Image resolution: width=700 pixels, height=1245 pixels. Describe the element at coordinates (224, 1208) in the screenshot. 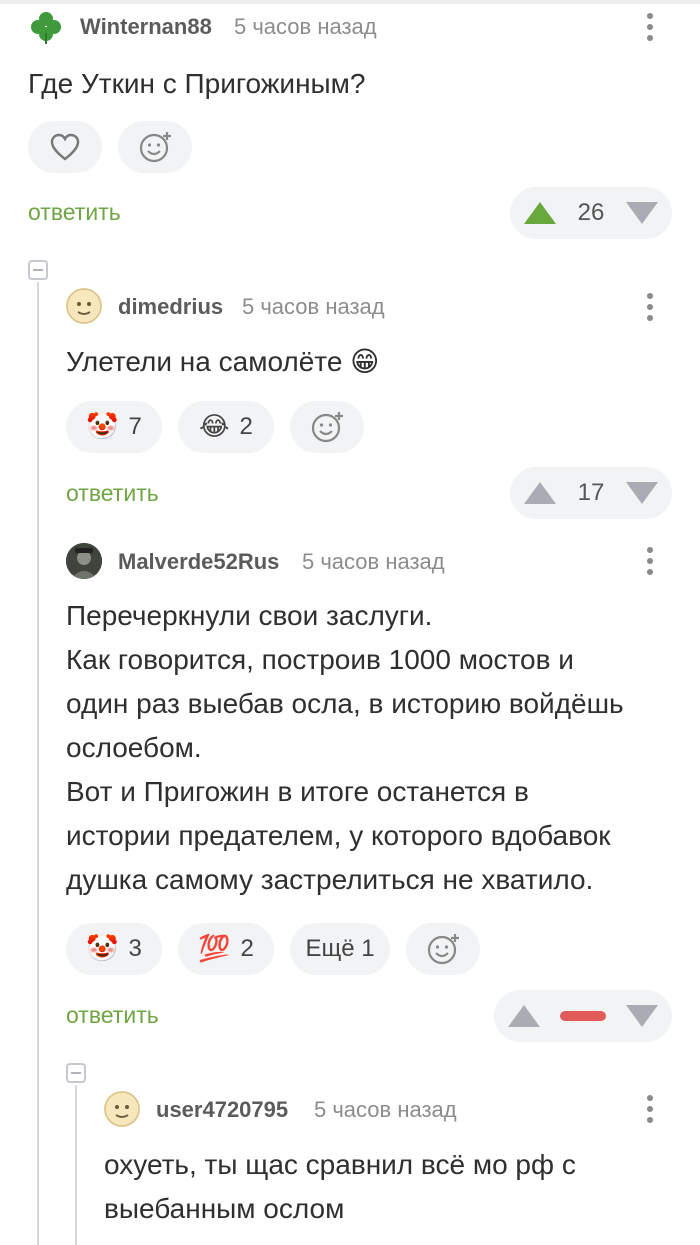

I see `comment-line: выебанным ослом` at that location.